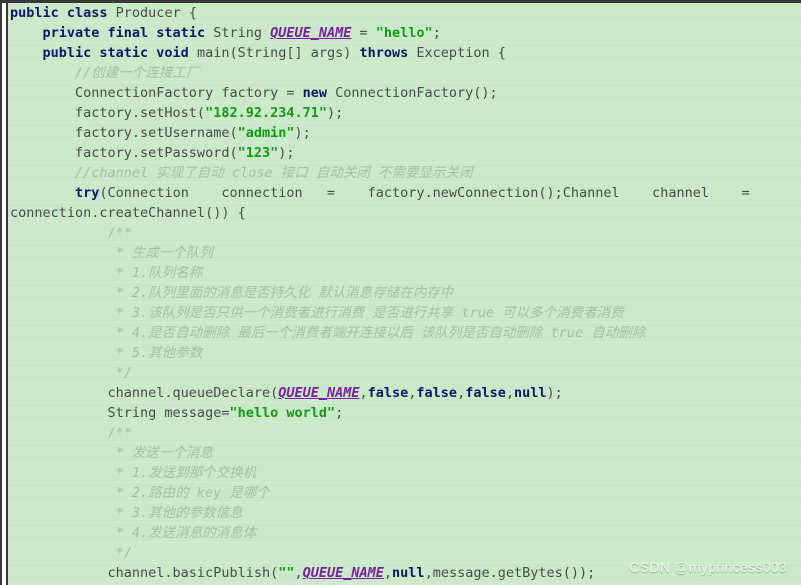 This screenshot has width=801, height=585. I want to click on code-token-pln: factory.setHost(, so click(108, 113).